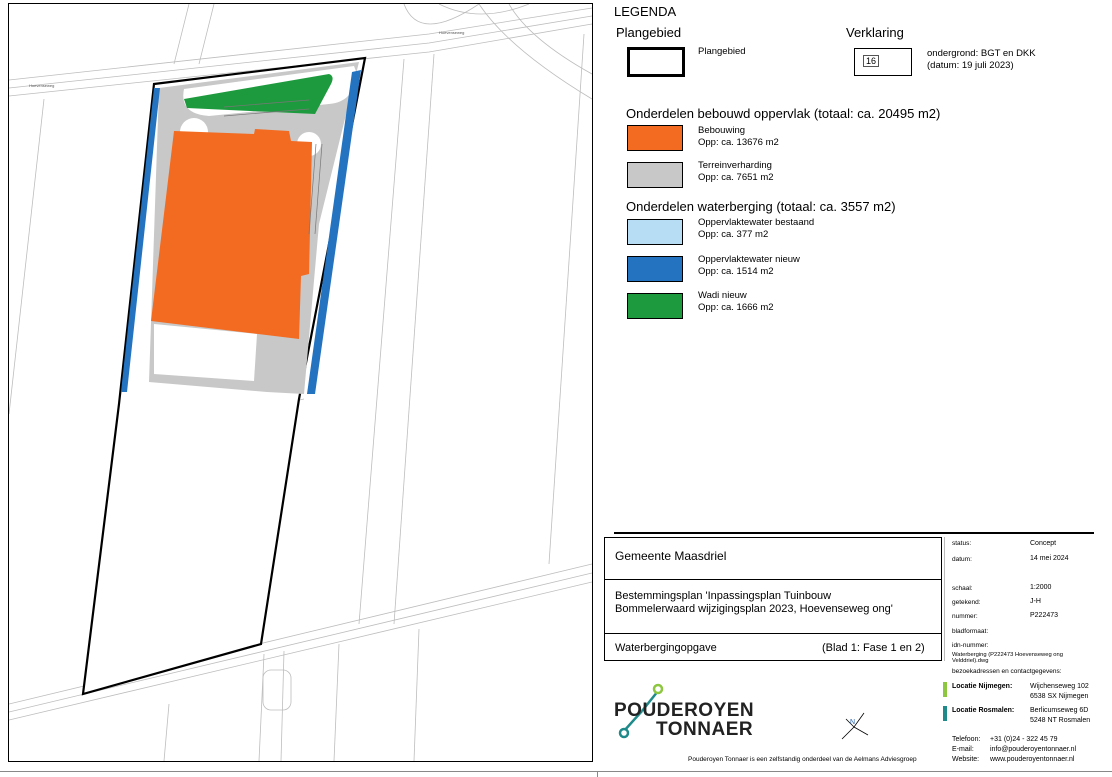 The width and height of the screenshot is (1112, 777). What do you see at coordinates (970, 645) in the screenshot?
I see `field-label-idn: idn-nummer:` at bounding box center [970, 645].